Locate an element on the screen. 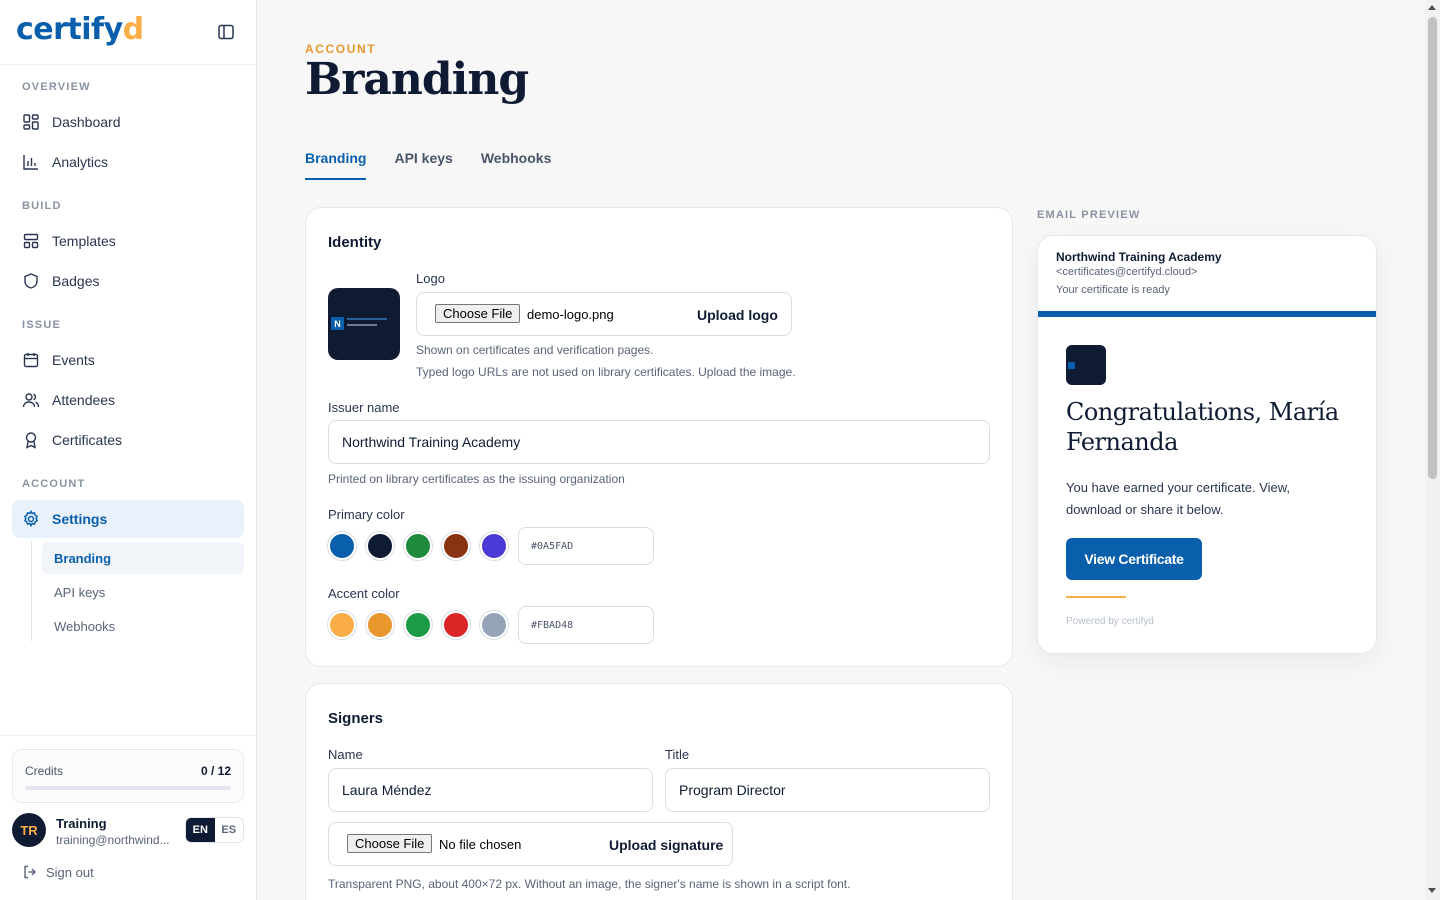  brand-header: certifyd is located at coordinates (128, 32).